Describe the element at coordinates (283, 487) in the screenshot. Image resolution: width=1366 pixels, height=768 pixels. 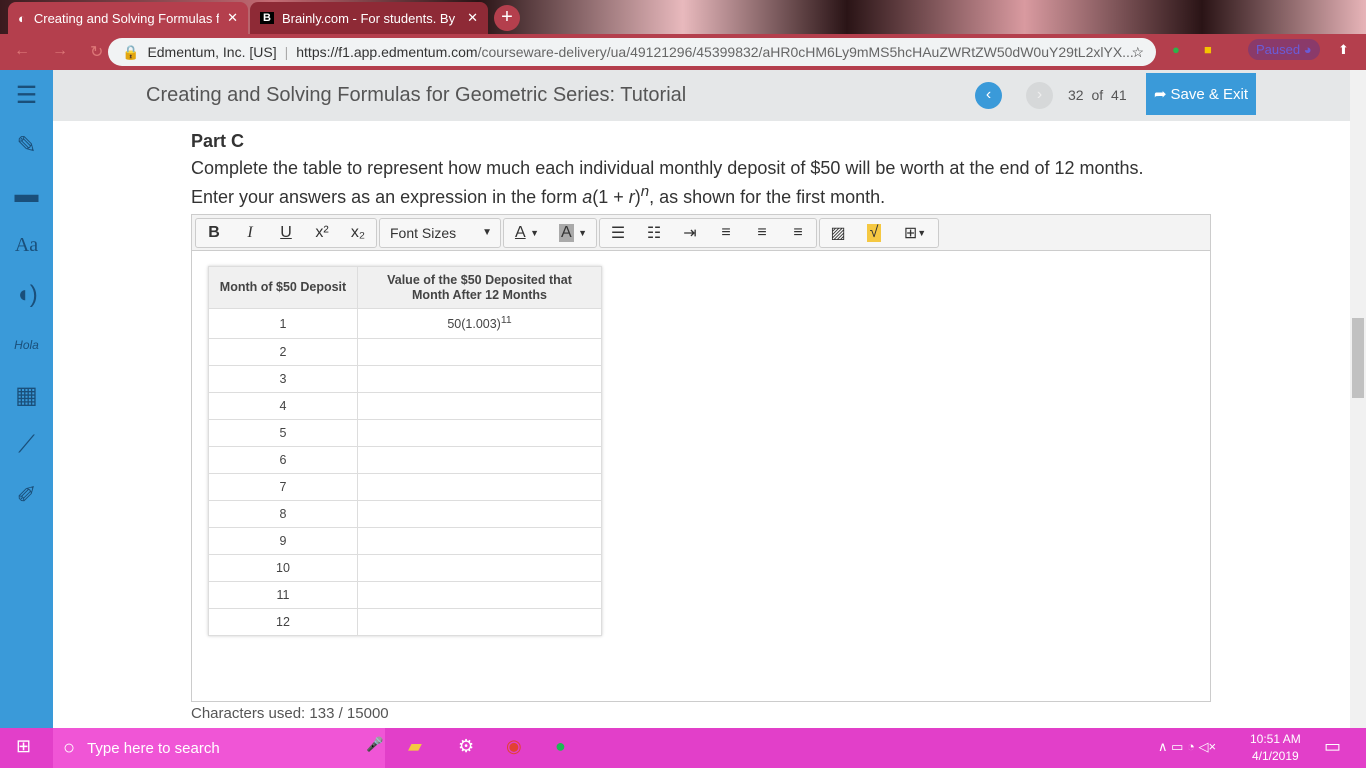
I see `month-cell: 7` at that location.